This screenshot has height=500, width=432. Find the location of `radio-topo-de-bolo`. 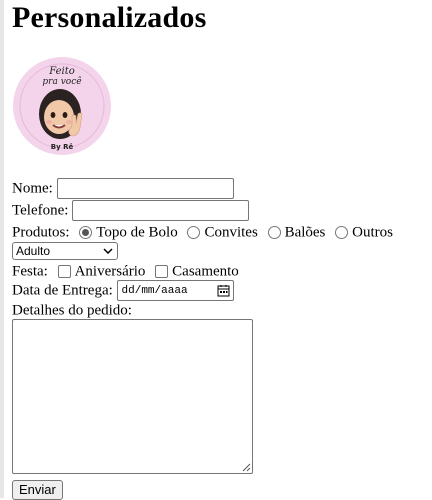

radio-topo-de-bolo is located at coordinates (86, 233).